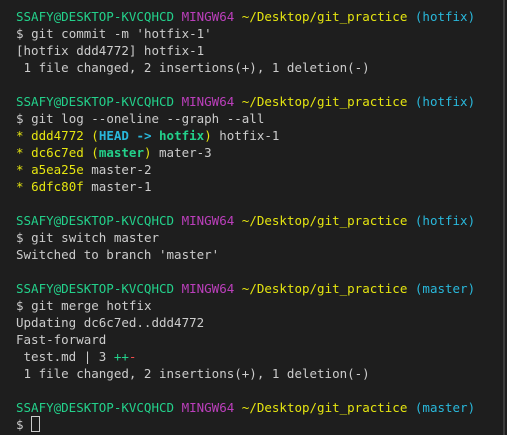  What do you see at coordinates (121, 152) in the screenshot?
I see `refs-branch: master` at bounding box center [121, 152].